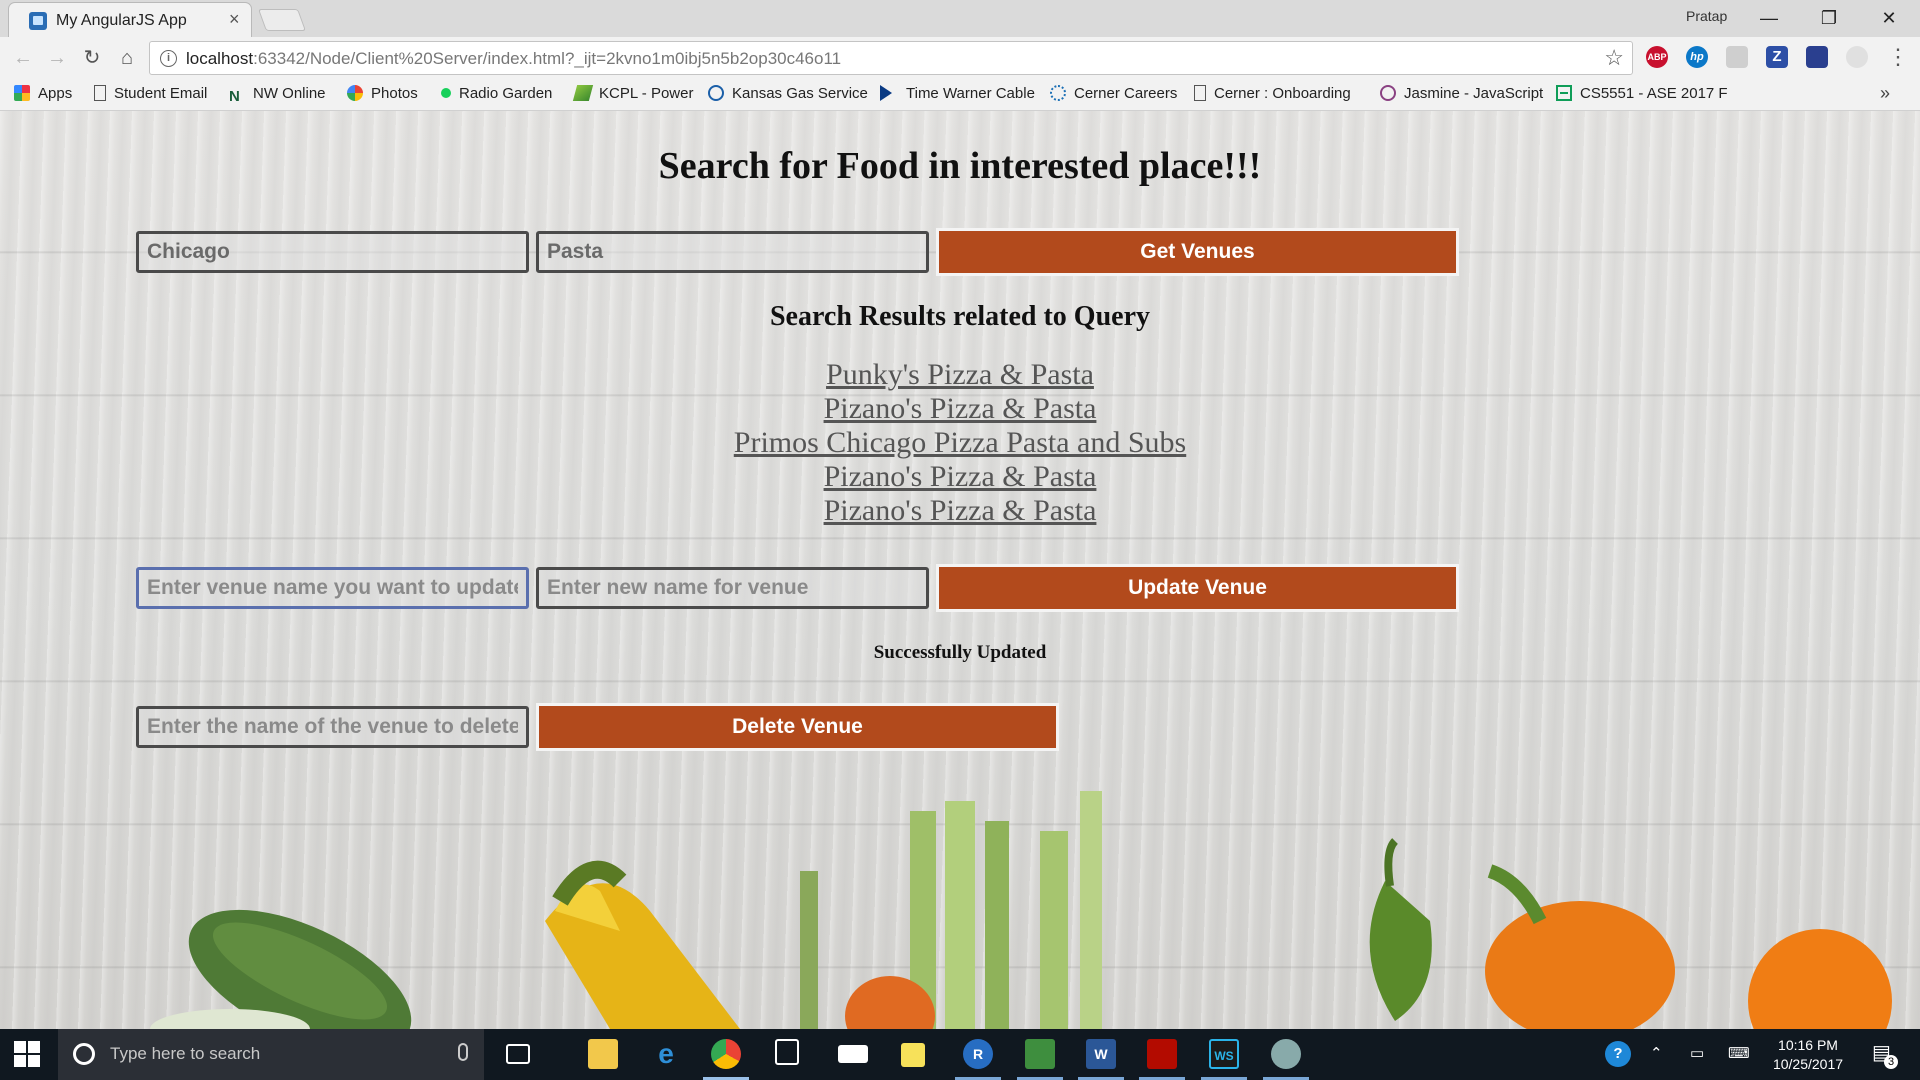 This screenshot has width=1920, height=1080. Describe the element at coordinates (1654, 93) in the screenshot. I see `bookmark-label: CS5551 - ASE 2017 F` at that location.